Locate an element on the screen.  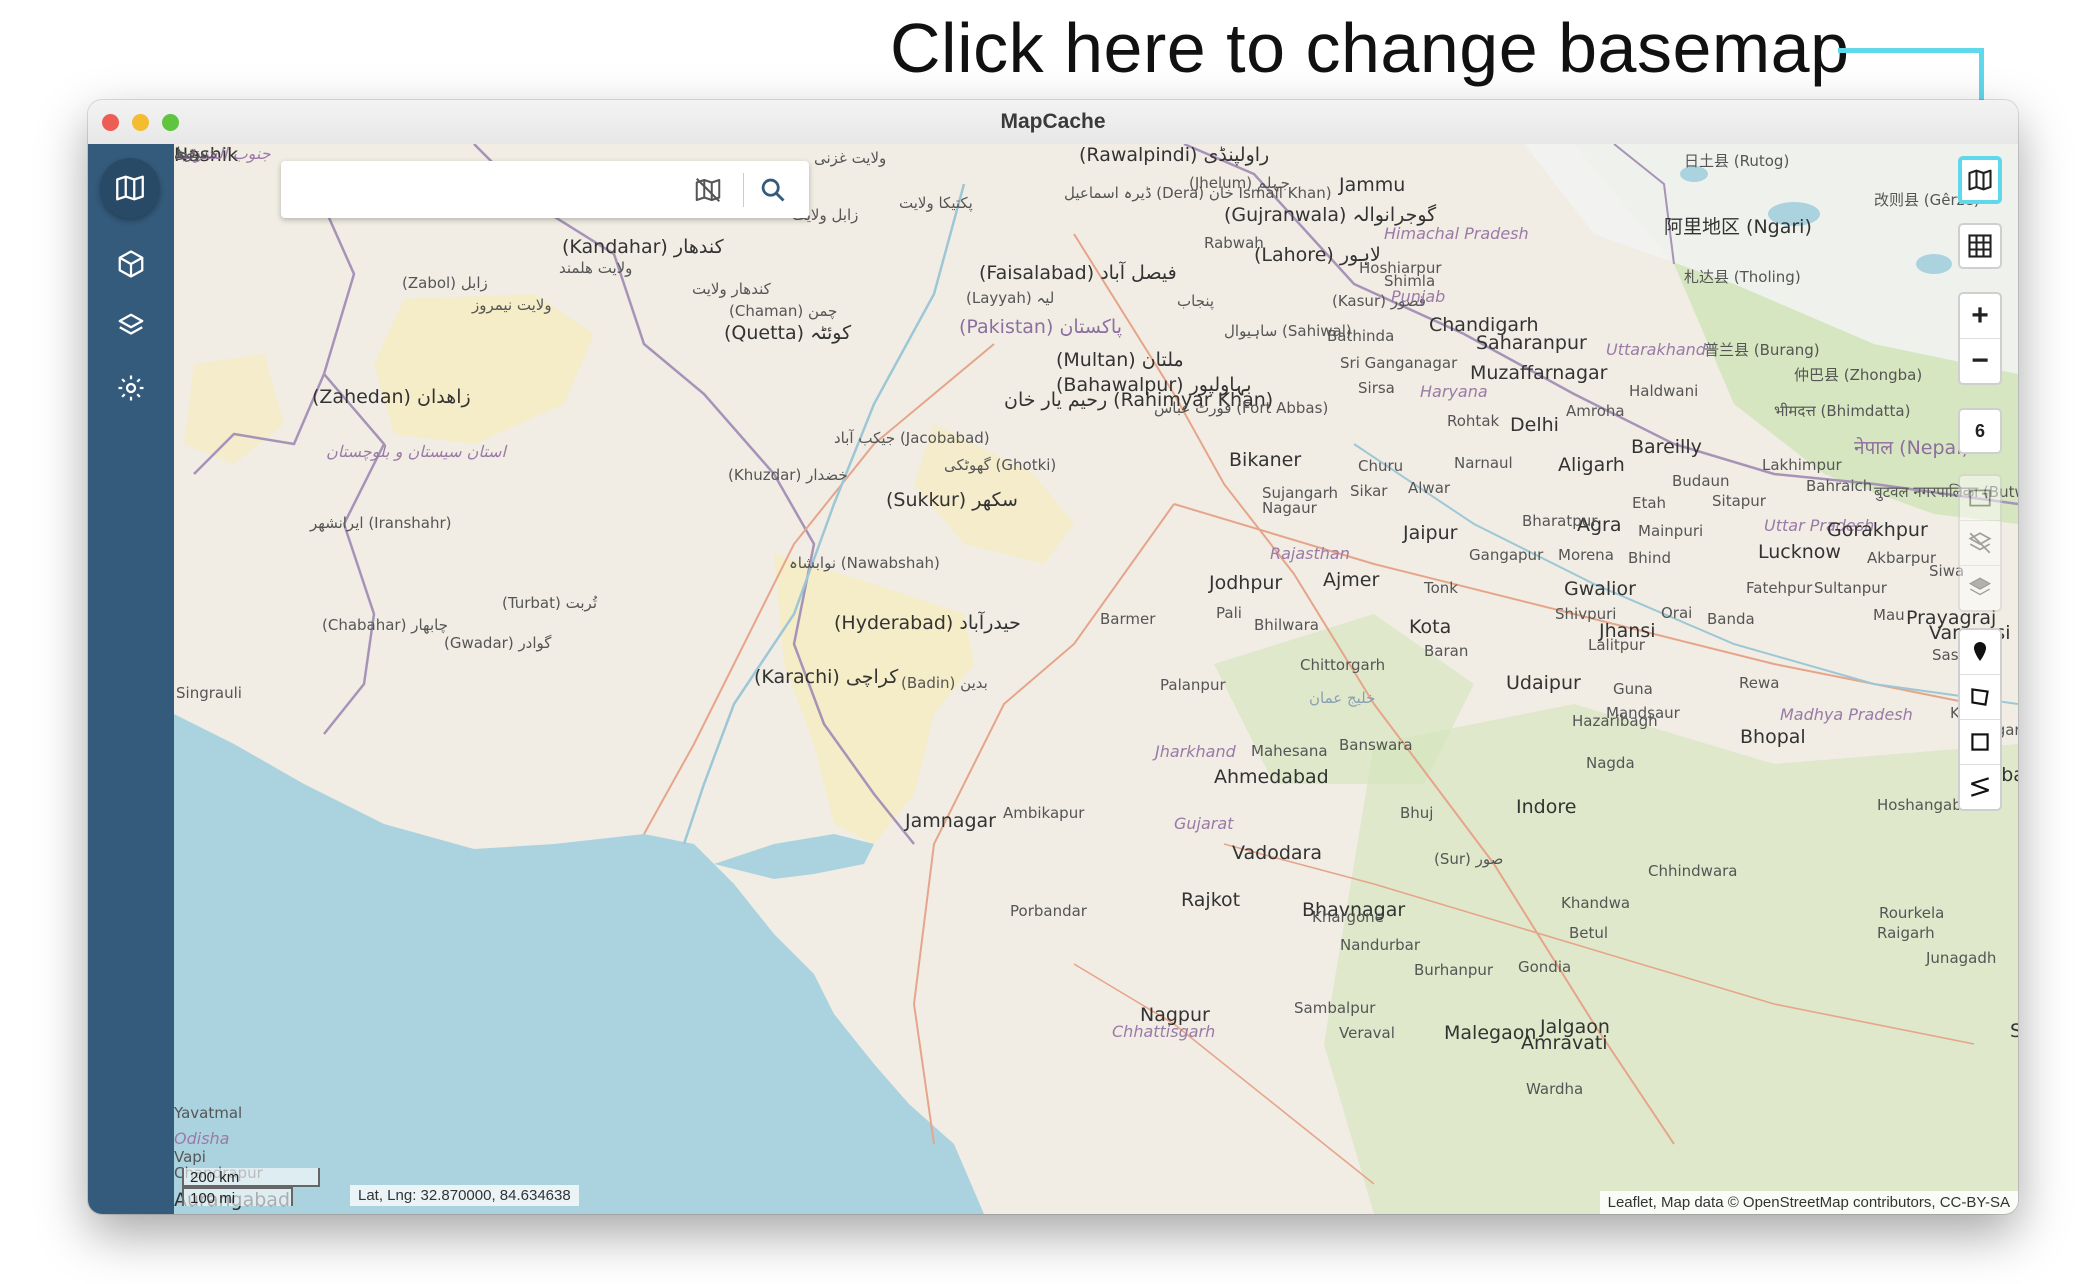
map-label: کندهار ولایت is located at coordinates (731, 289).